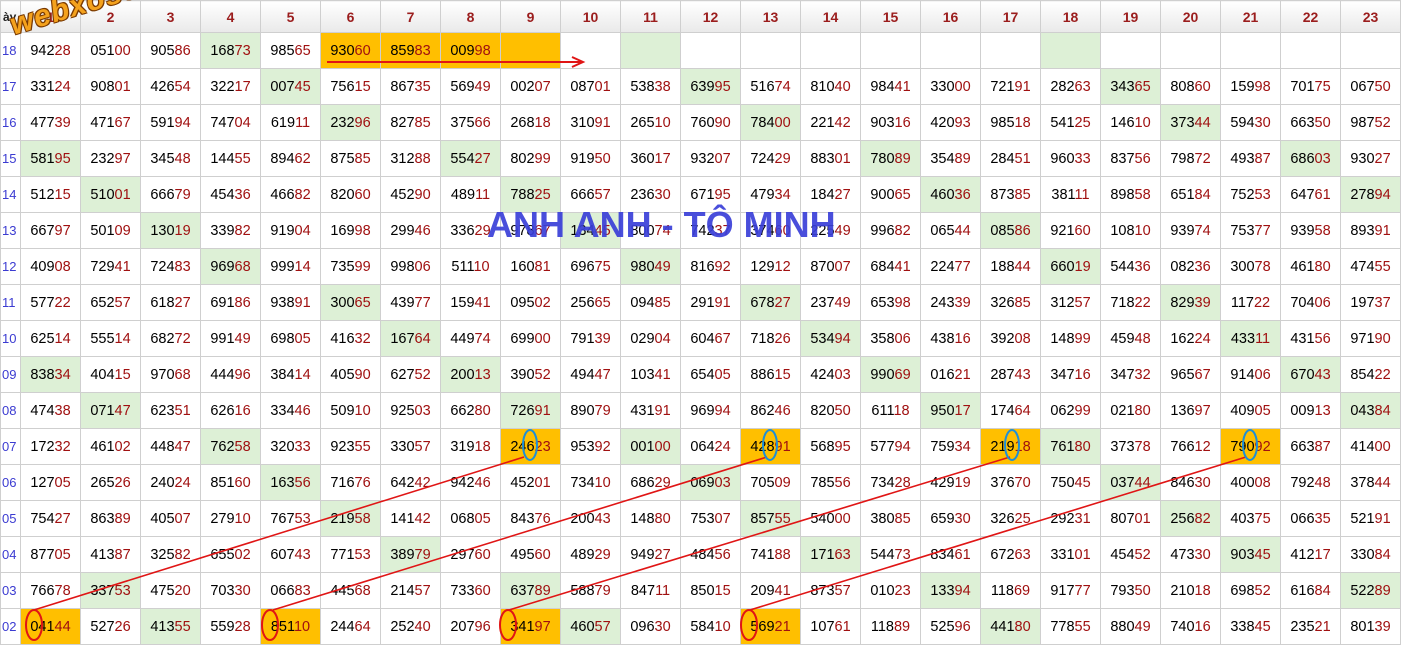 The height and width of the screenshot is (647, 1402). I want to click on cell-digits-head: 279, so click(222, 518).